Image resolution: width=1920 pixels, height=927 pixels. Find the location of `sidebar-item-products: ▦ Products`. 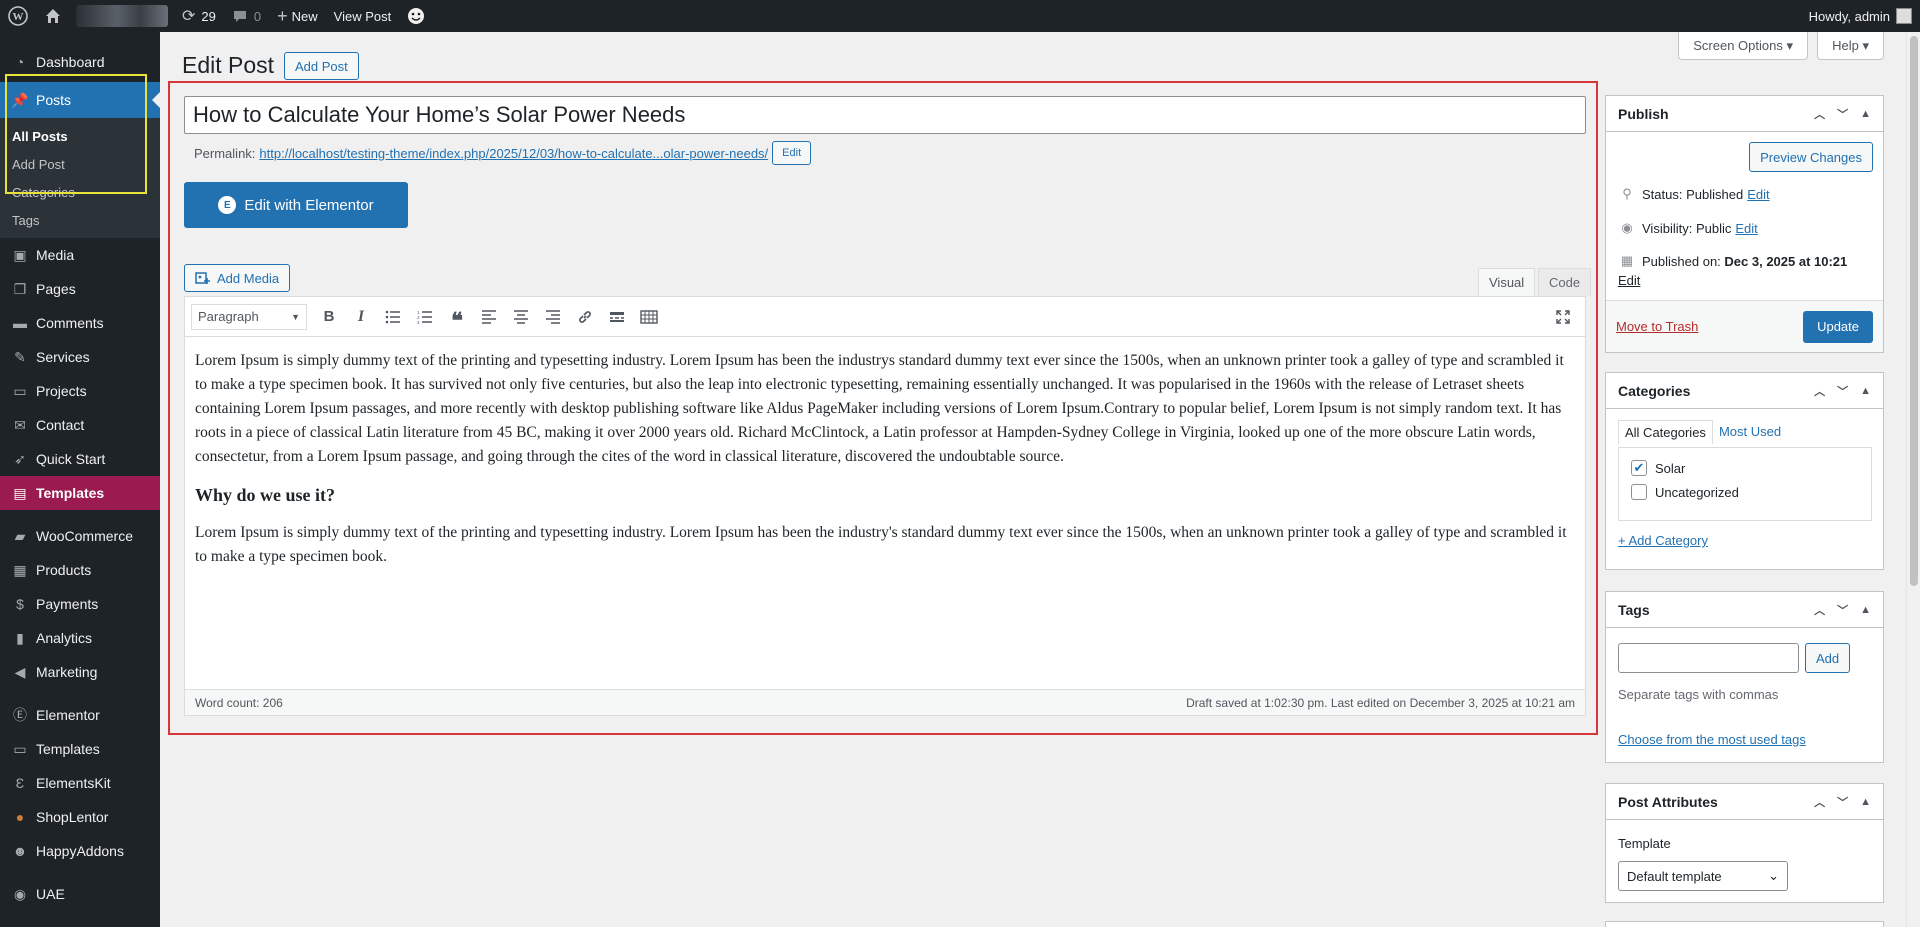

sidebar-item-products: ▦ Products is located at coordinates (80, 570).